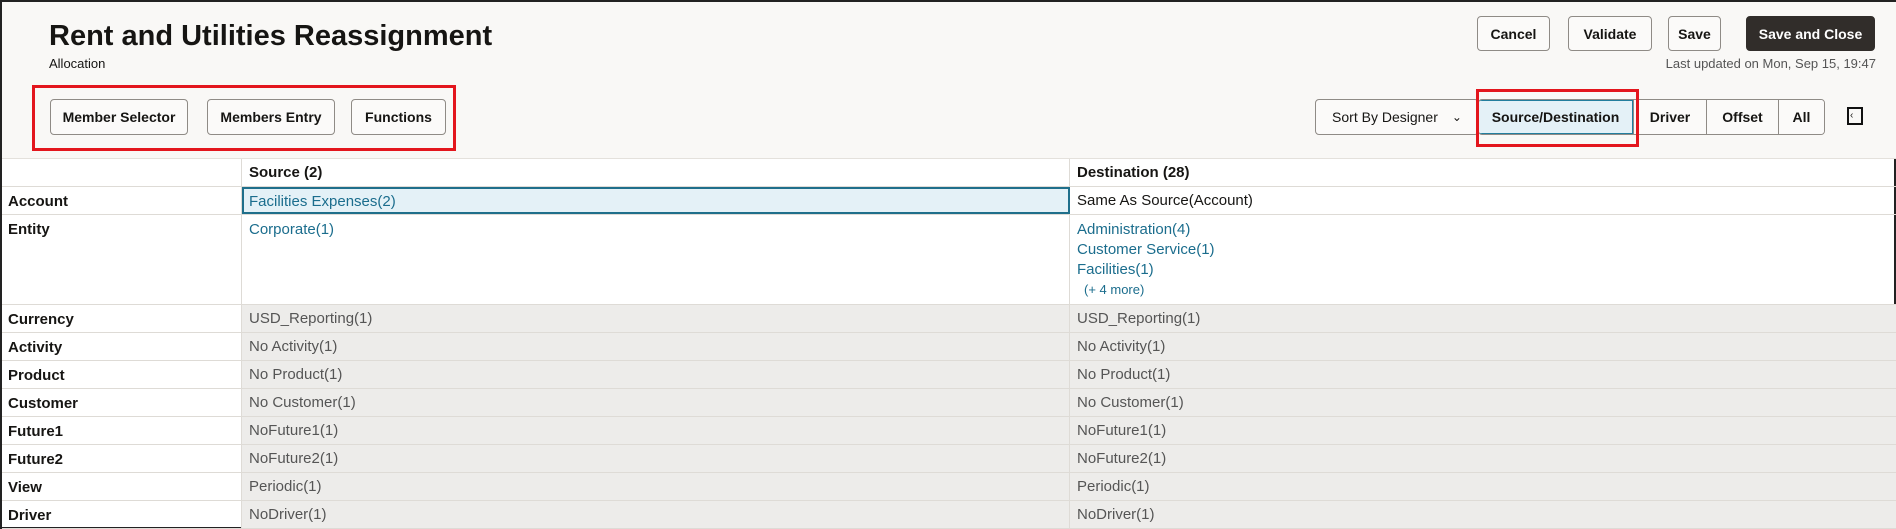 This screenshot has height=529, width=1896. Describe the element at coordinates (122, 346) in the screenshot. I see `row-label: Activity` at that location.